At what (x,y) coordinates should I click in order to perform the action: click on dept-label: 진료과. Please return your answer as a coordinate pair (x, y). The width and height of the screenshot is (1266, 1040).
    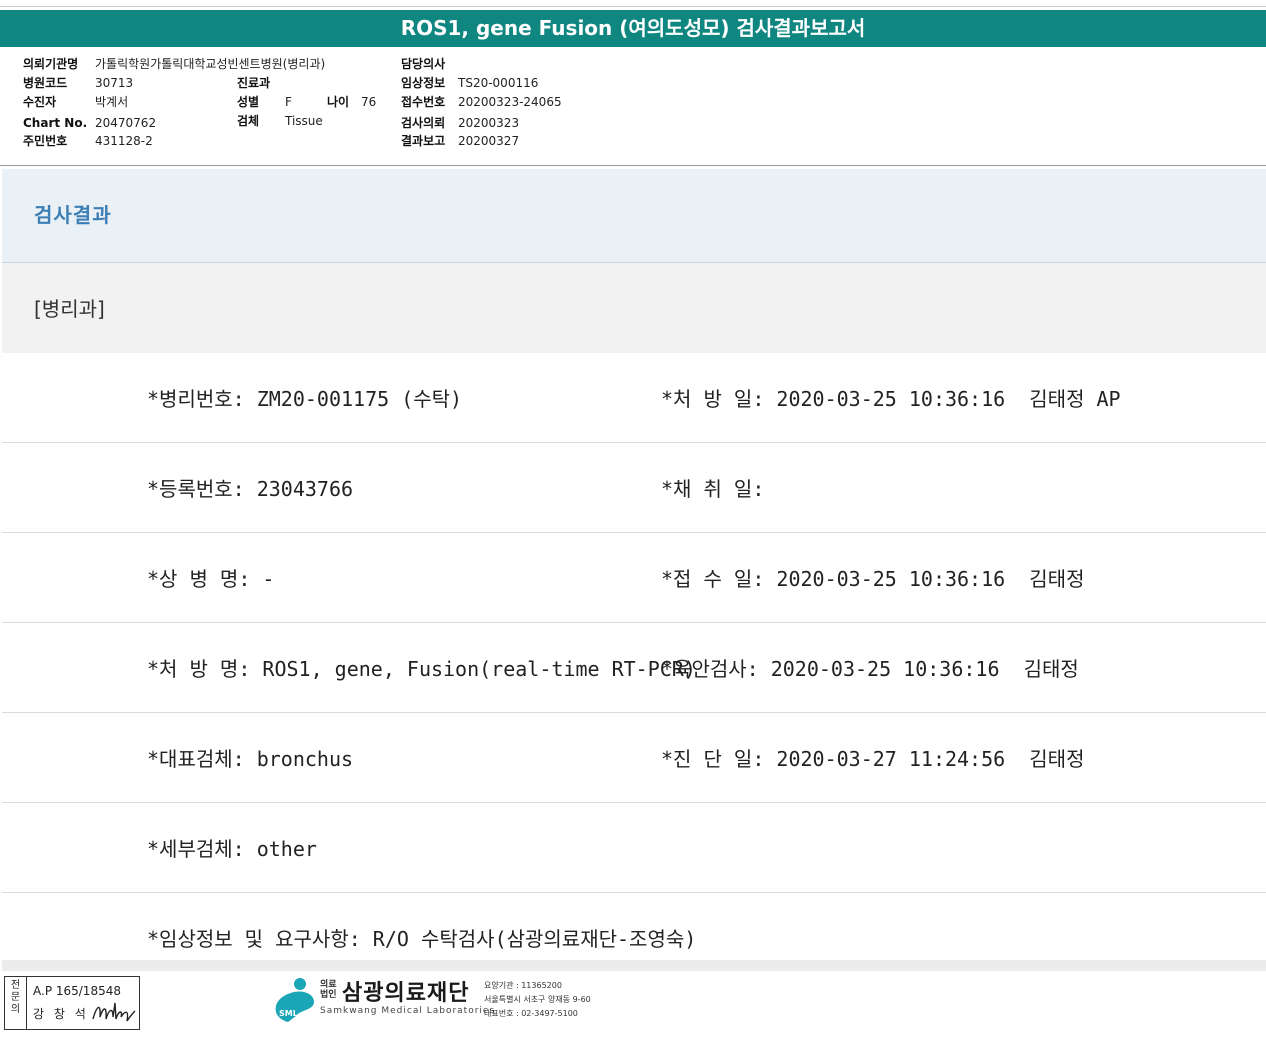
    Looking at the image, I should click on (254, 83).